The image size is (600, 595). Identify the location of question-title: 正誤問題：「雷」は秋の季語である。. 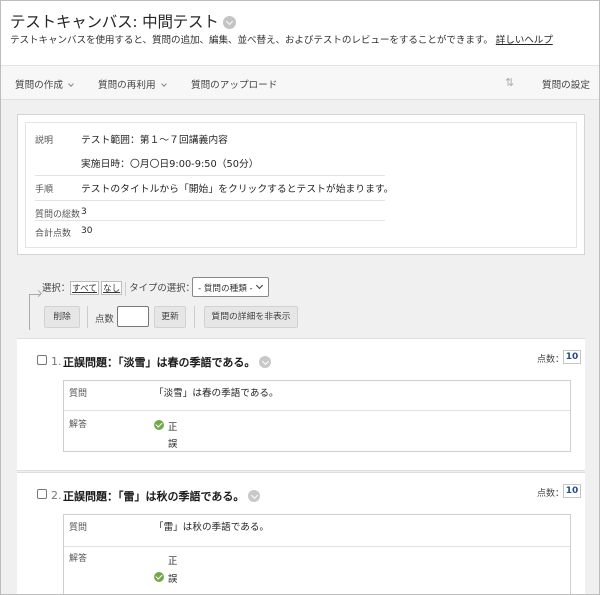
(162, 496).